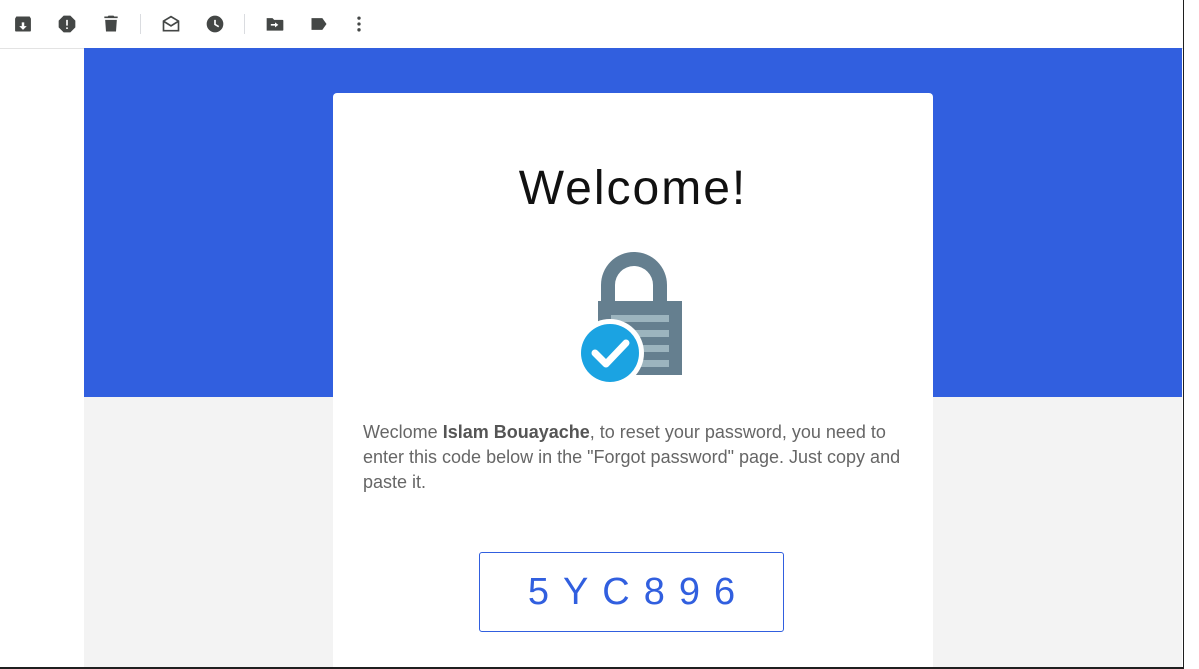  What do you see at coordinates (403, 432) in the screenshot?
I see `greeting-prefix: Weclome` at bounding box center [403, 432].